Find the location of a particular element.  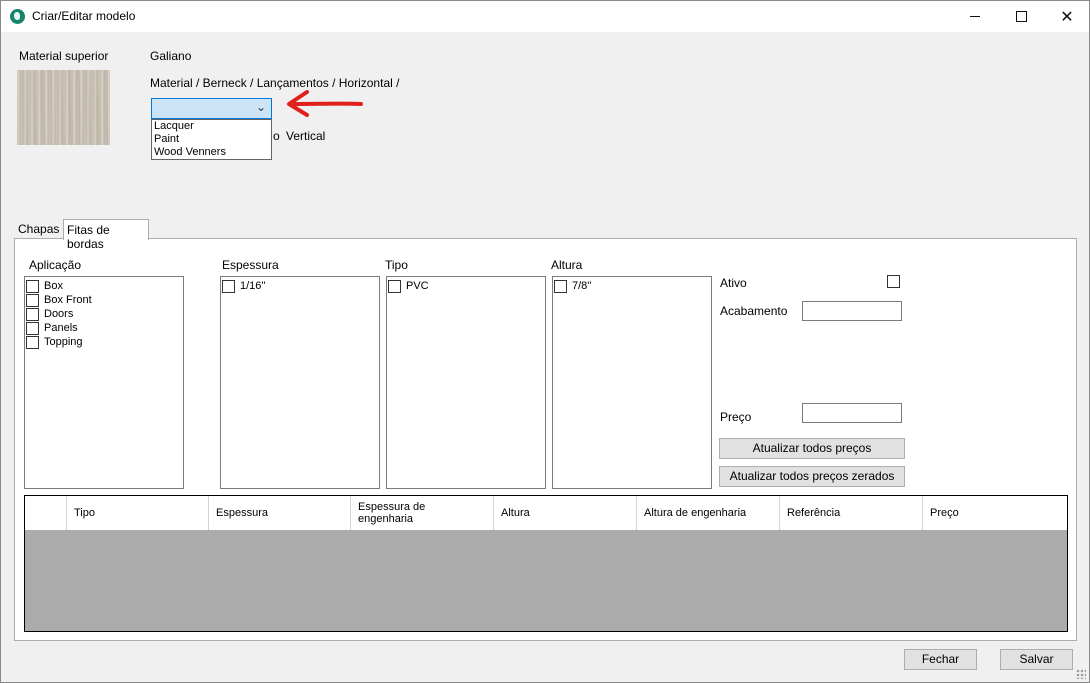

close-button: ✕ is located at coordinates (1067, 16).